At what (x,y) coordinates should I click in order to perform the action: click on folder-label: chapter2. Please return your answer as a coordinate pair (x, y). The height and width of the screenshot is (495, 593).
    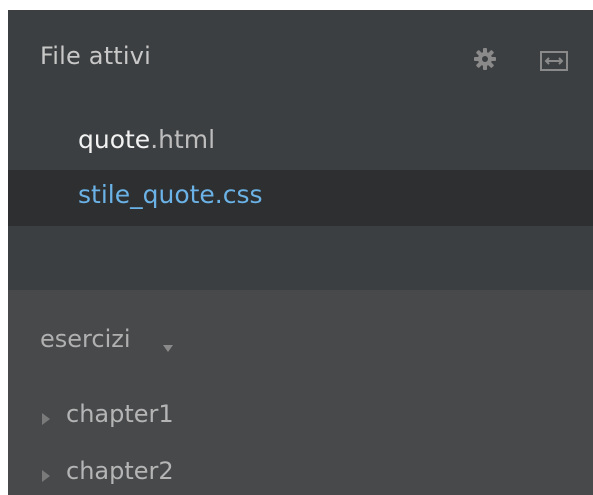
    Looking at the image, I should click on (120, 471).